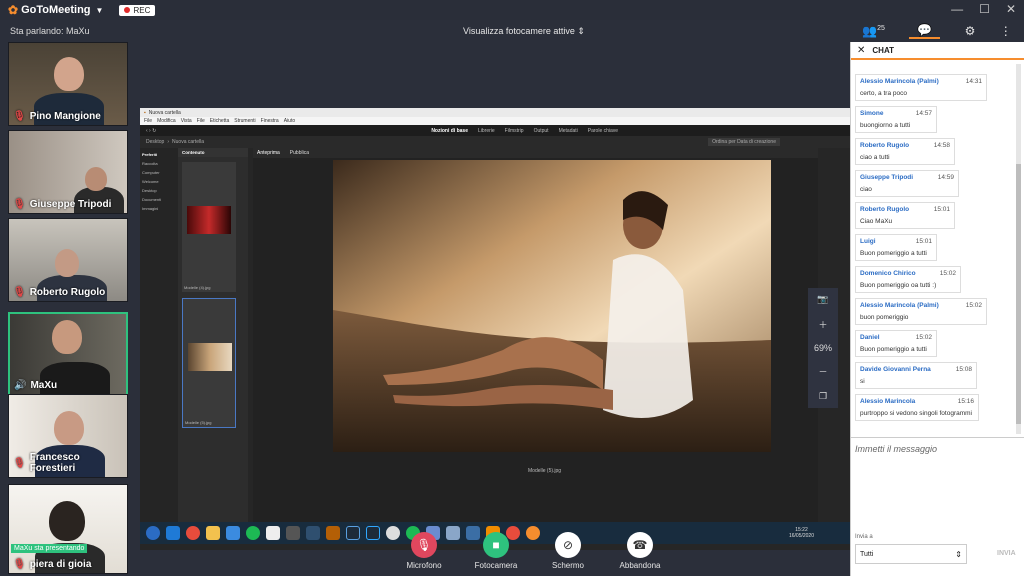  What do you see at coordinates (496, 554) in the screenshot?
I see `camera-button: ■ Fotocamera` at bounding box center [496, 554].